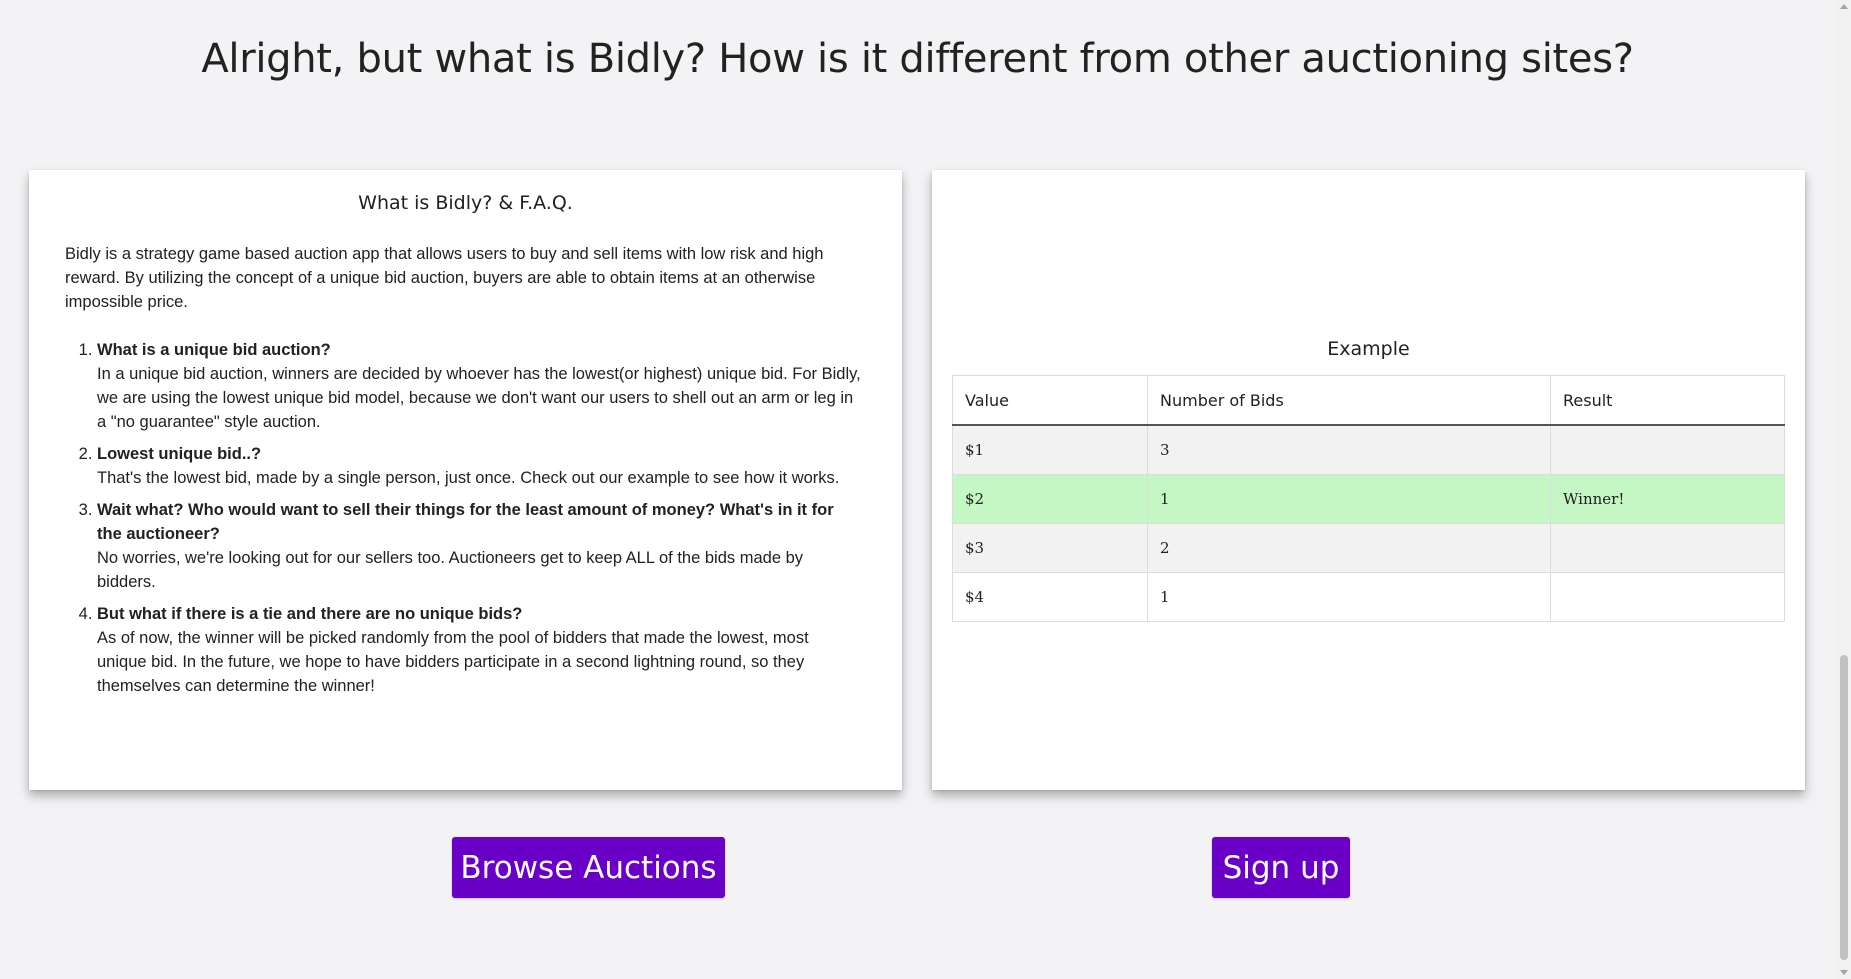 Image resolution: width=1851 pixels, height=979 pixels. Describe the element at coordinates (1050, 449) in the screenshot. I see `cell-value: $1` at that location.